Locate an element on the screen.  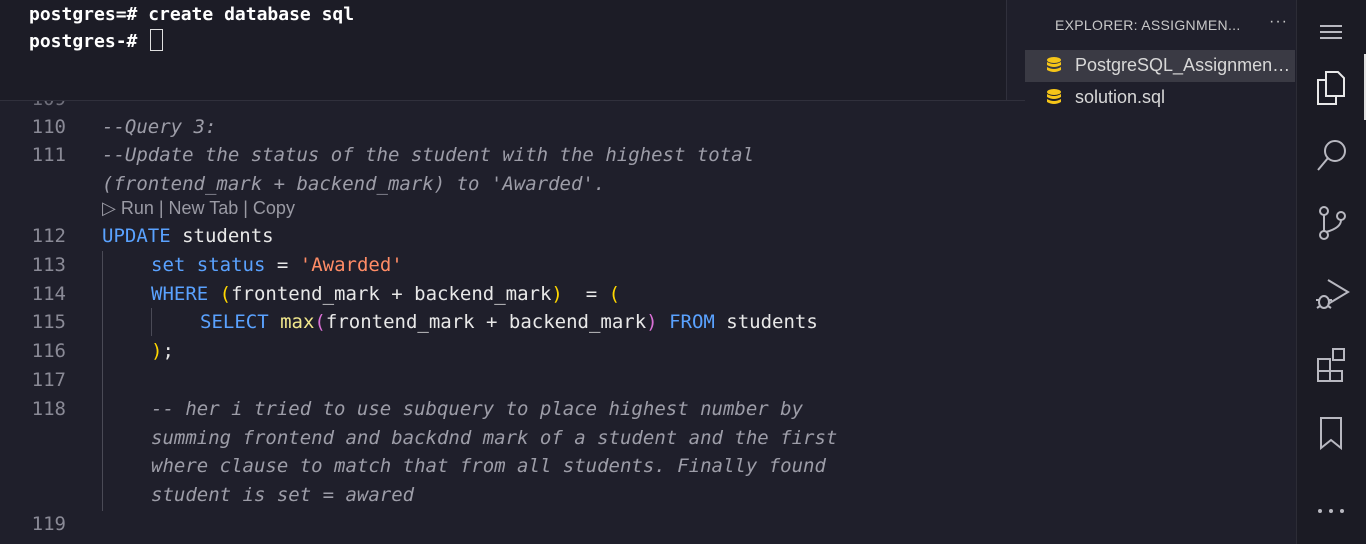
code-line-110: --Query 3: is located at coordinates (159, 127).